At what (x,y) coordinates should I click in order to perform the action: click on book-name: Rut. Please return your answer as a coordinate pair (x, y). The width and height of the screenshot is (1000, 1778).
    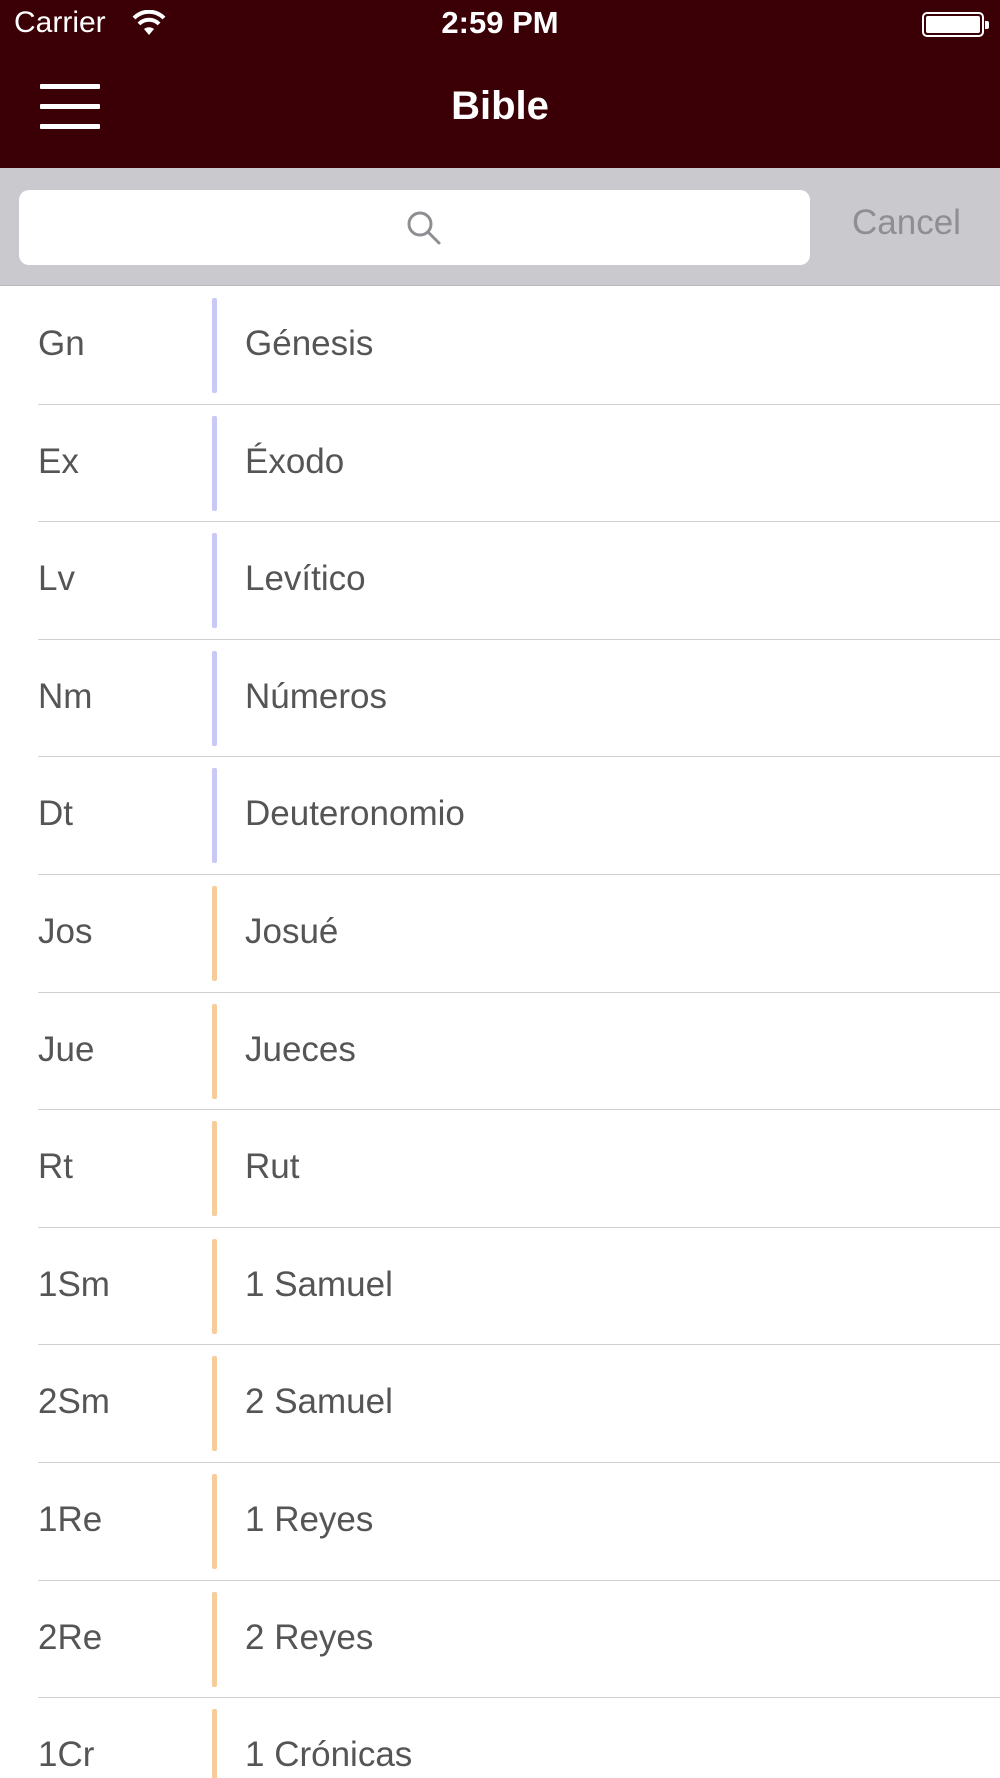
    Looking at the image, I should click on (272, 1167).